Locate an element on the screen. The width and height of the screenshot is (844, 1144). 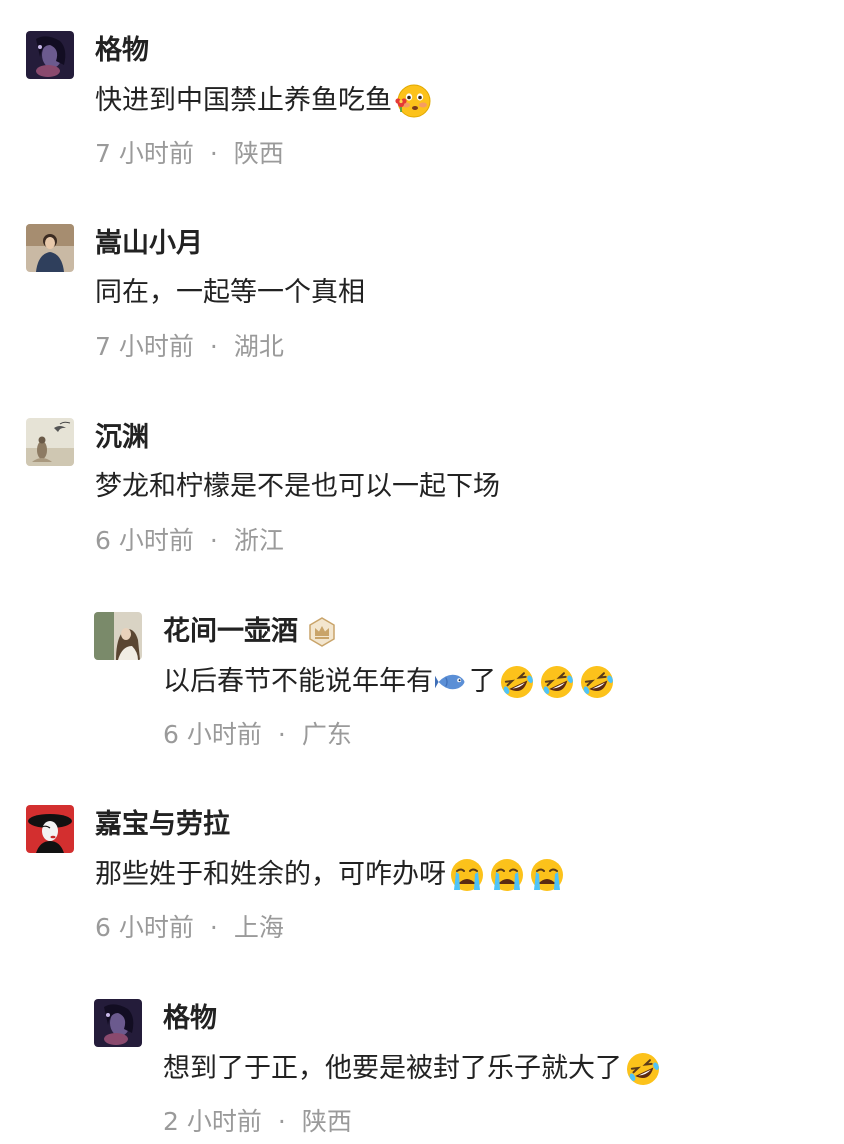
comment-location: 广东 is located at coordinates (326, 734).